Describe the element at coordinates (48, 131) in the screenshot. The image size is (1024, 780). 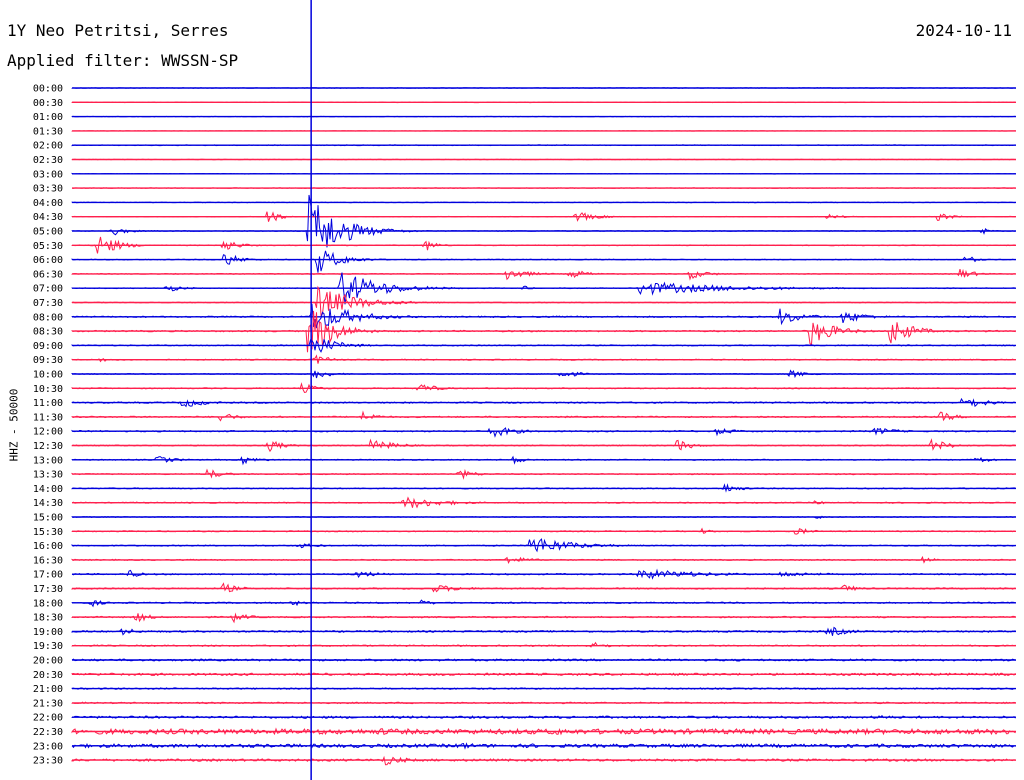
I see `row-time-label: 01:30` at that location.